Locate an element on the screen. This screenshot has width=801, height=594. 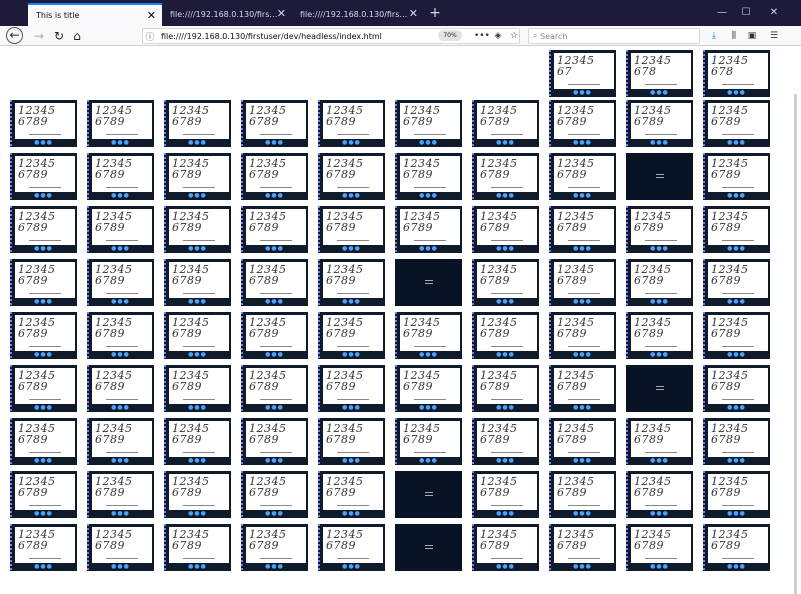
minimize-button: — is located at coordinates (722, 13).